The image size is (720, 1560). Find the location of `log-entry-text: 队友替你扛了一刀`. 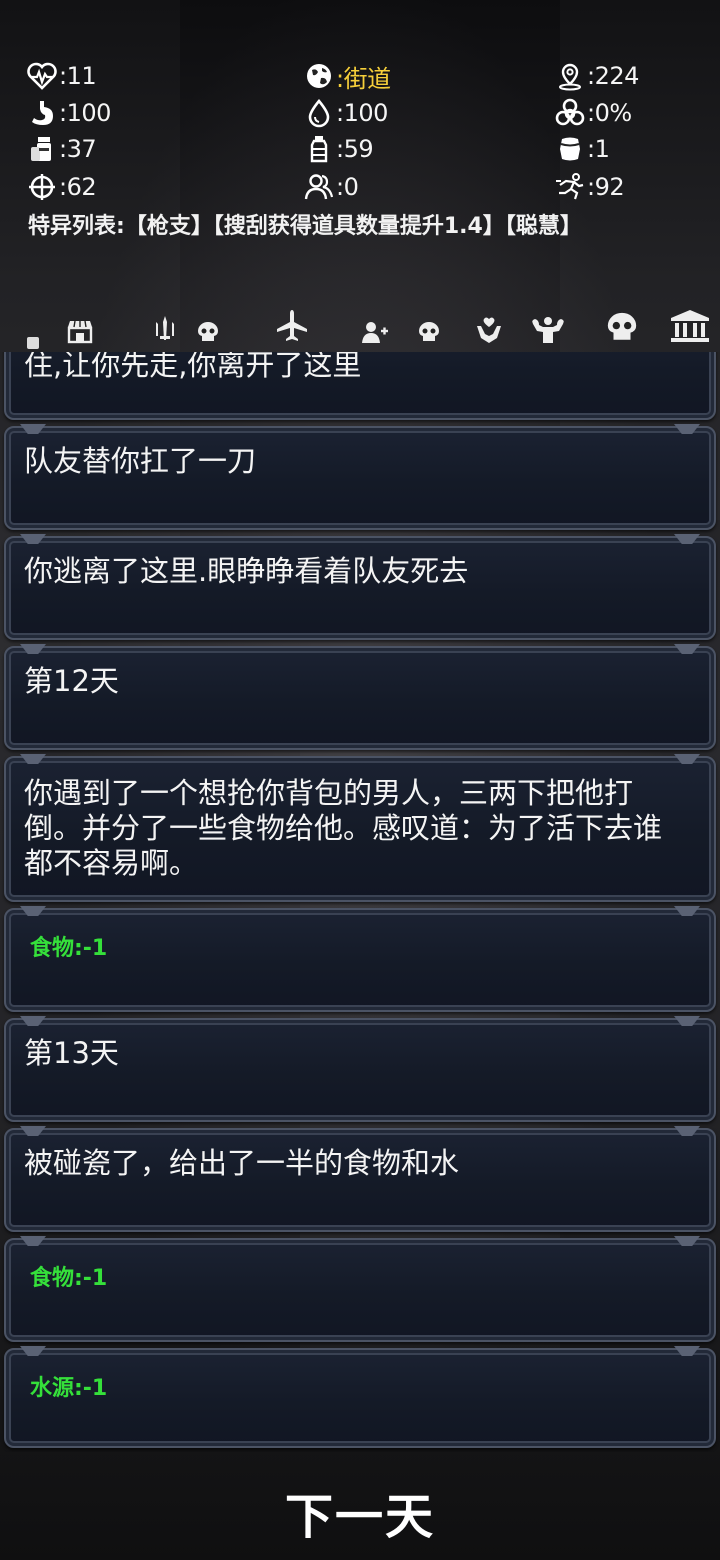

log-entry-text: 队友替你扛了一刀 is located at coordinates (140, 461).